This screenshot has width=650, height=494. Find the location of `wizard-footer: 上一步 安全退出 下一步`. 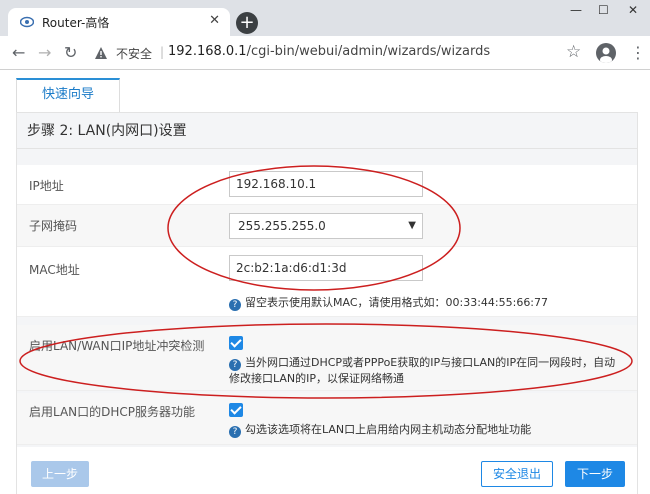

wizard-footer: 上一步 安全退出 下一步 is located at coordinates (327, 470).